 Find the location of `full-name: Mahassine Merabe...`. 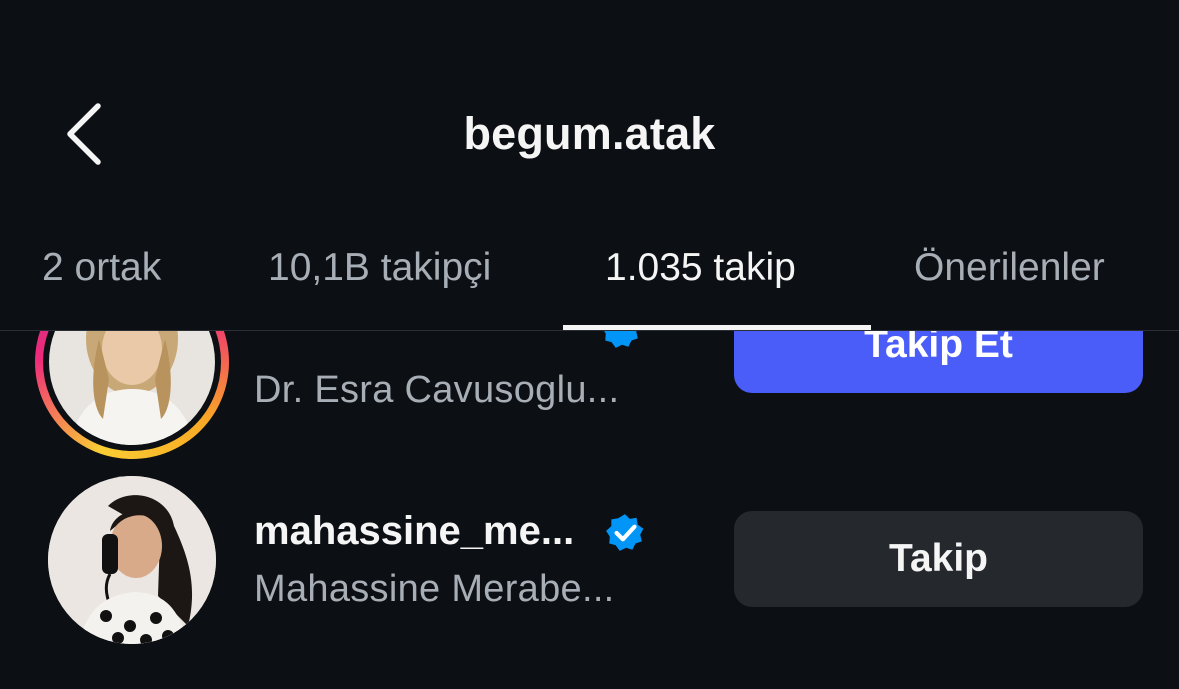

full-name: Mahassine Merabe... is located at coordinates (434, 589).